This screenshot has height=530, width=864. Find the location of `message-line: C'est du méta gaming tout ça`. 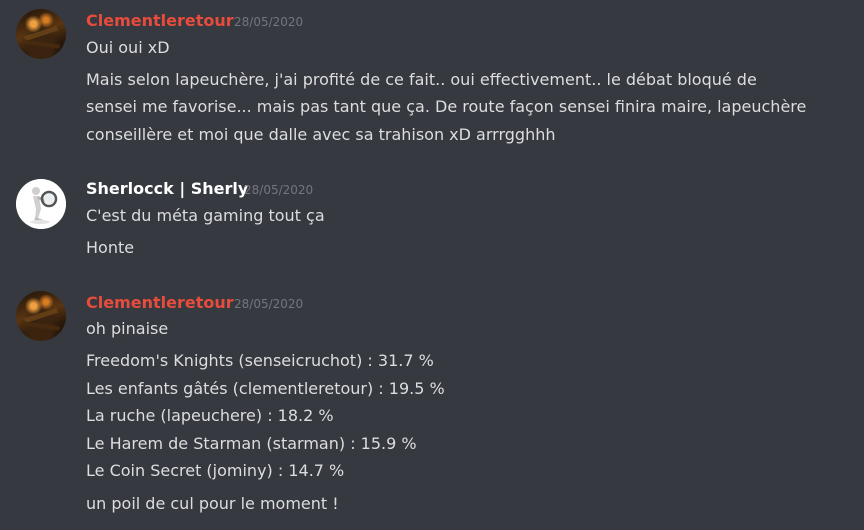

message-line: C'est du méta gaming tout ça is located at coordinates (205, 215).